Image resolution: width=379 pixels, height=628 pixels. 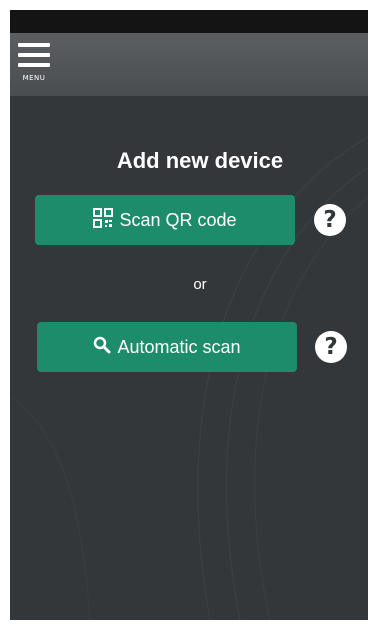 I want to click on scan-qr-label: Scan QR code, so click(x=178, y=219).